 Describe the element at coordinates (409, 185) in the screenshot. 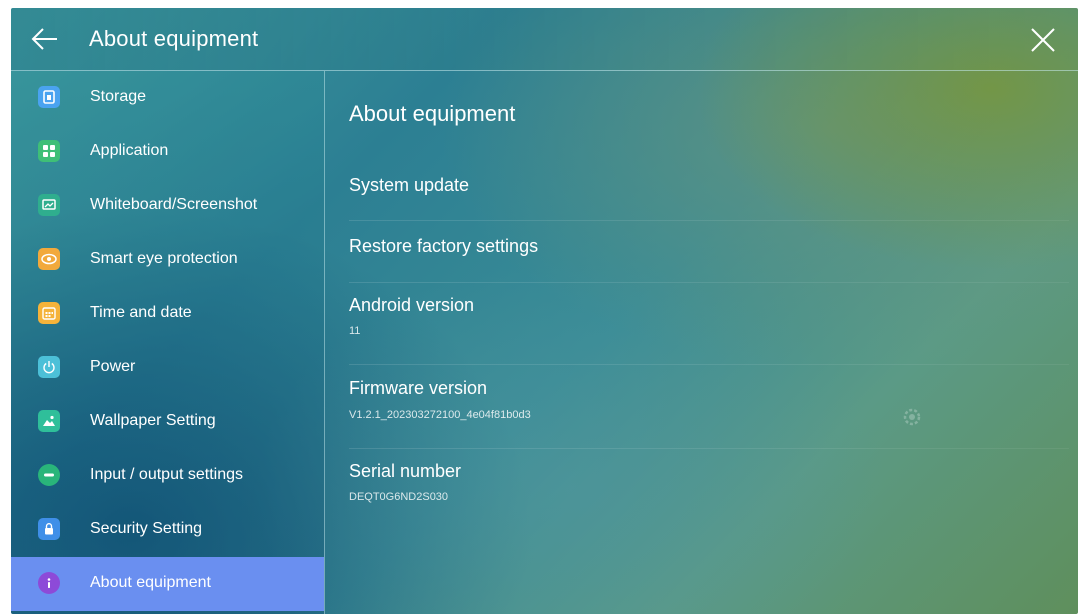

I see `system-update-label: System update` at that location.